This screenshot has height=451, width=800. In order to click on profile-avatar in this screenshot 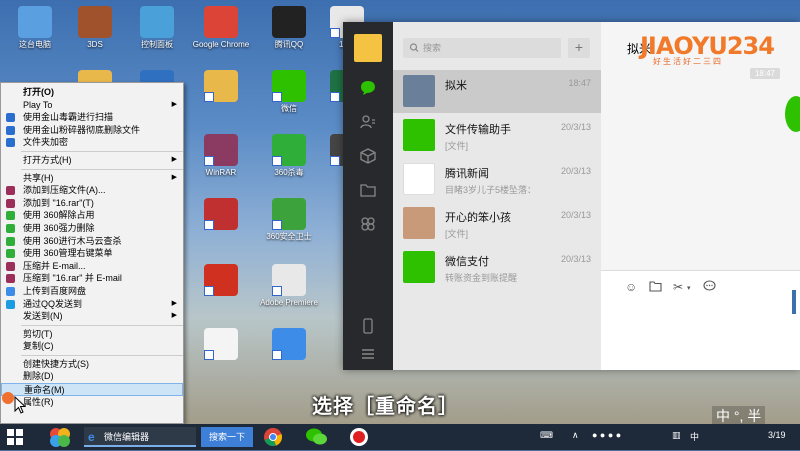, I will do `click(368, 48)`.